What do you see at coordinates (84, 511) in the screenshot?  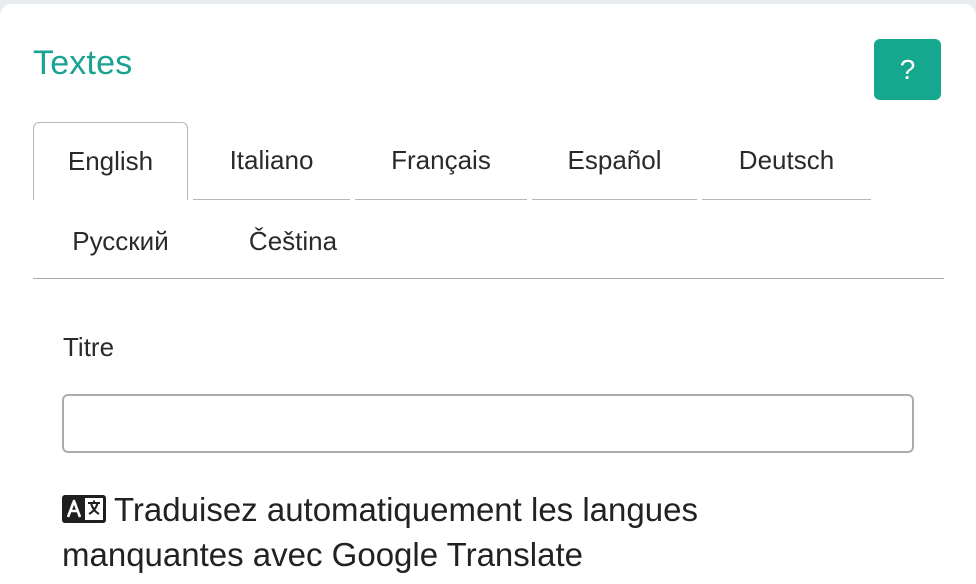 I see `translate-icon` at bounding box center [84, 511].